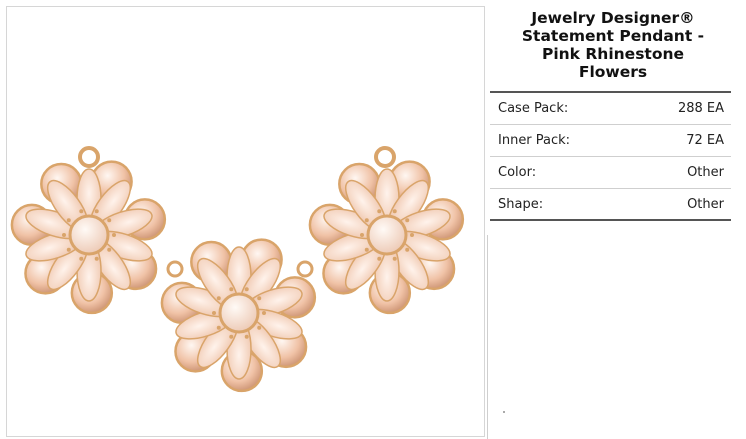  I want to click on bail-right, so click(385, 157).